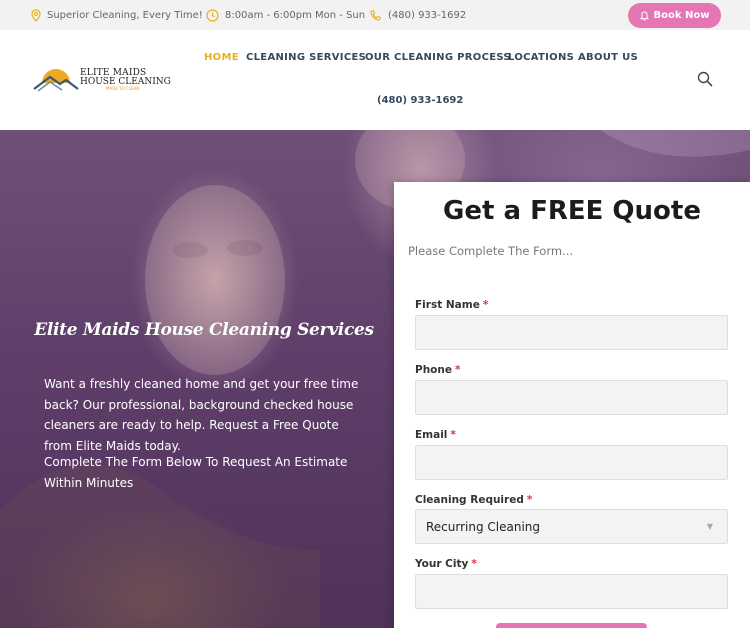 Image resolution: width=750 pixels, height=628 pixels. I want to click on your-city-label: Your City *, so click(446, 564).